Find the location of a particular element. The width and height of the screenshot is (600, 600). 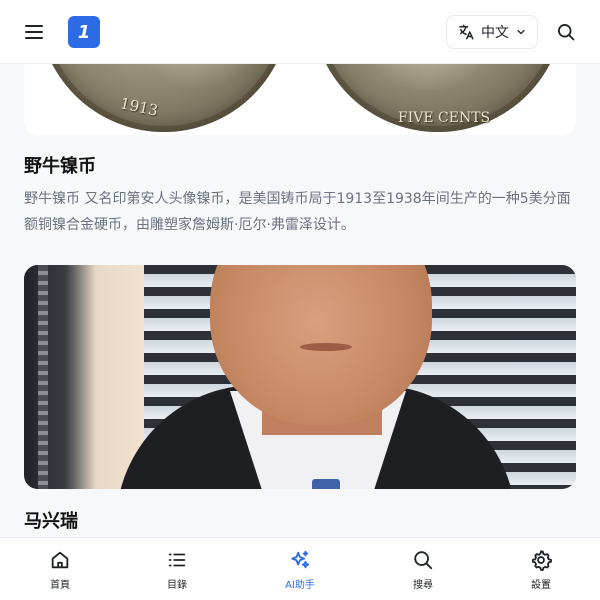

coin-denomination-text: FIVE CENTS is located at coordinates (444, 118).